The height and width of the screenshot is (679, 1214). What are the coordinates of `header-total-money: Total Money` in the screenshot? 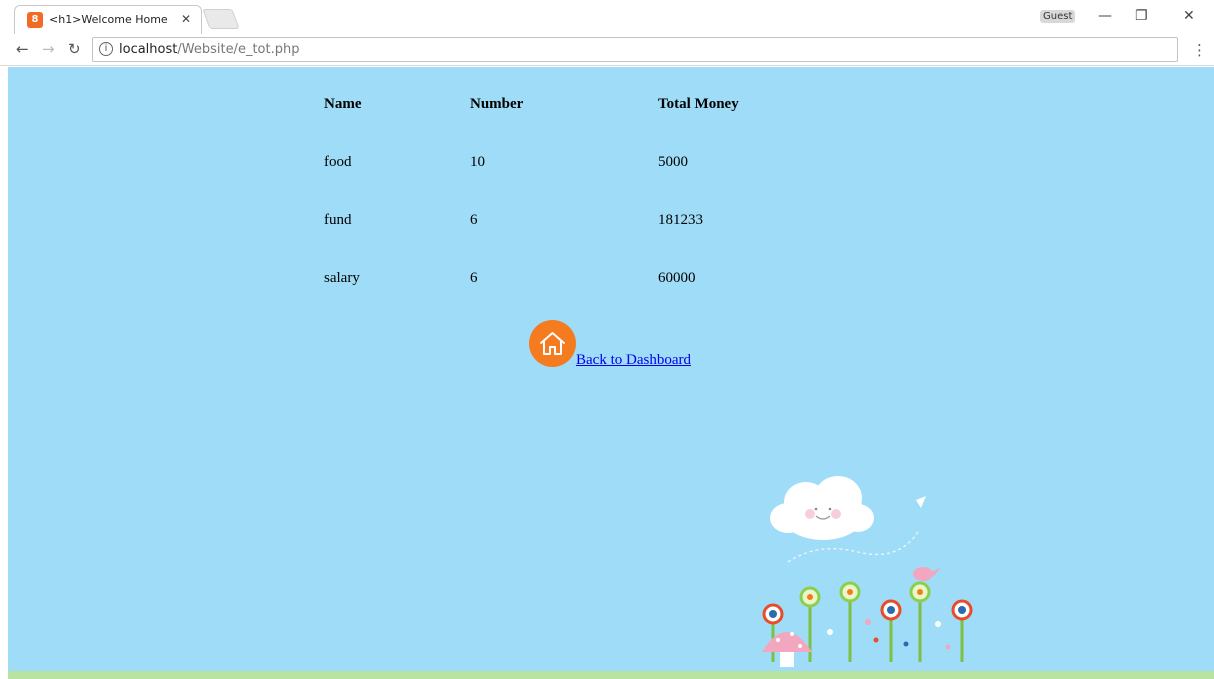 It's located at (698, 103).